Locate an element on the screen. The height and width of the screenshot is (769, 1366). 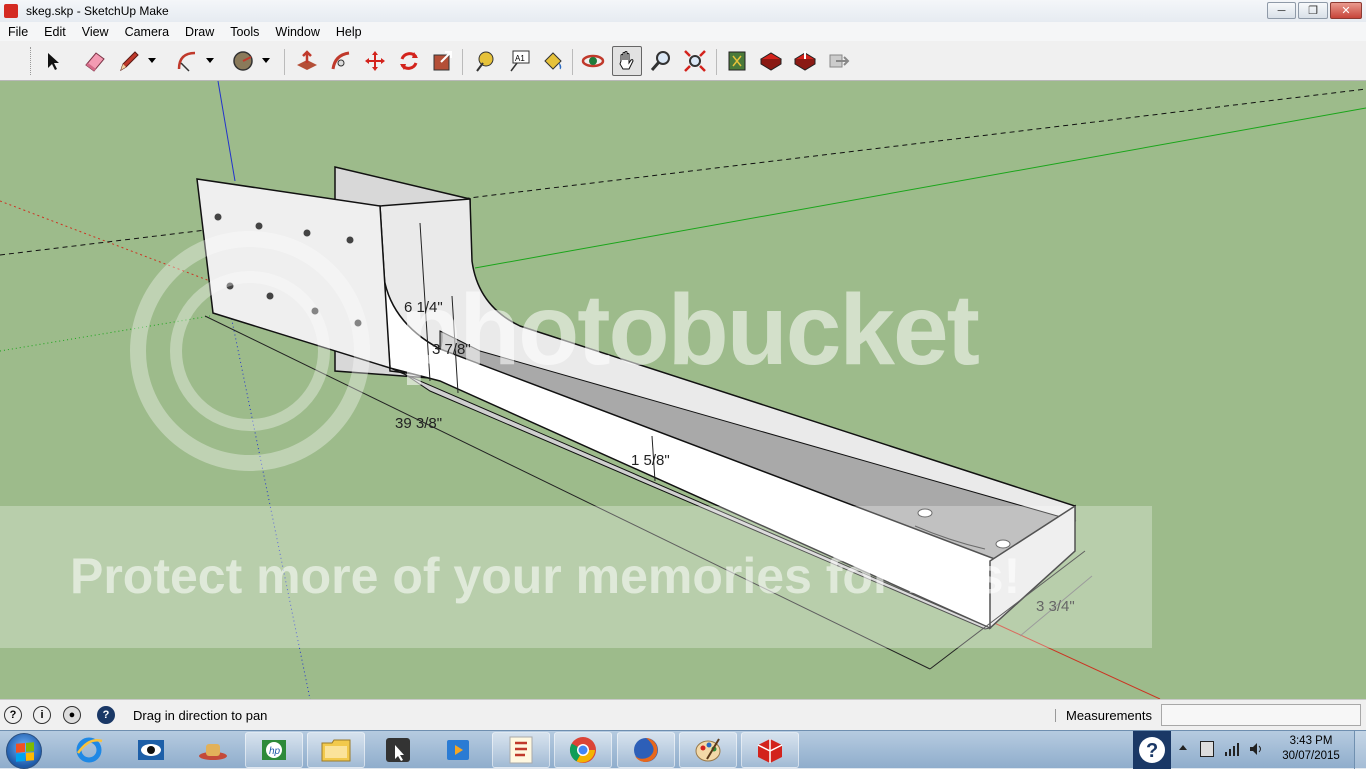
start-button is located at coordinates (24, 751).